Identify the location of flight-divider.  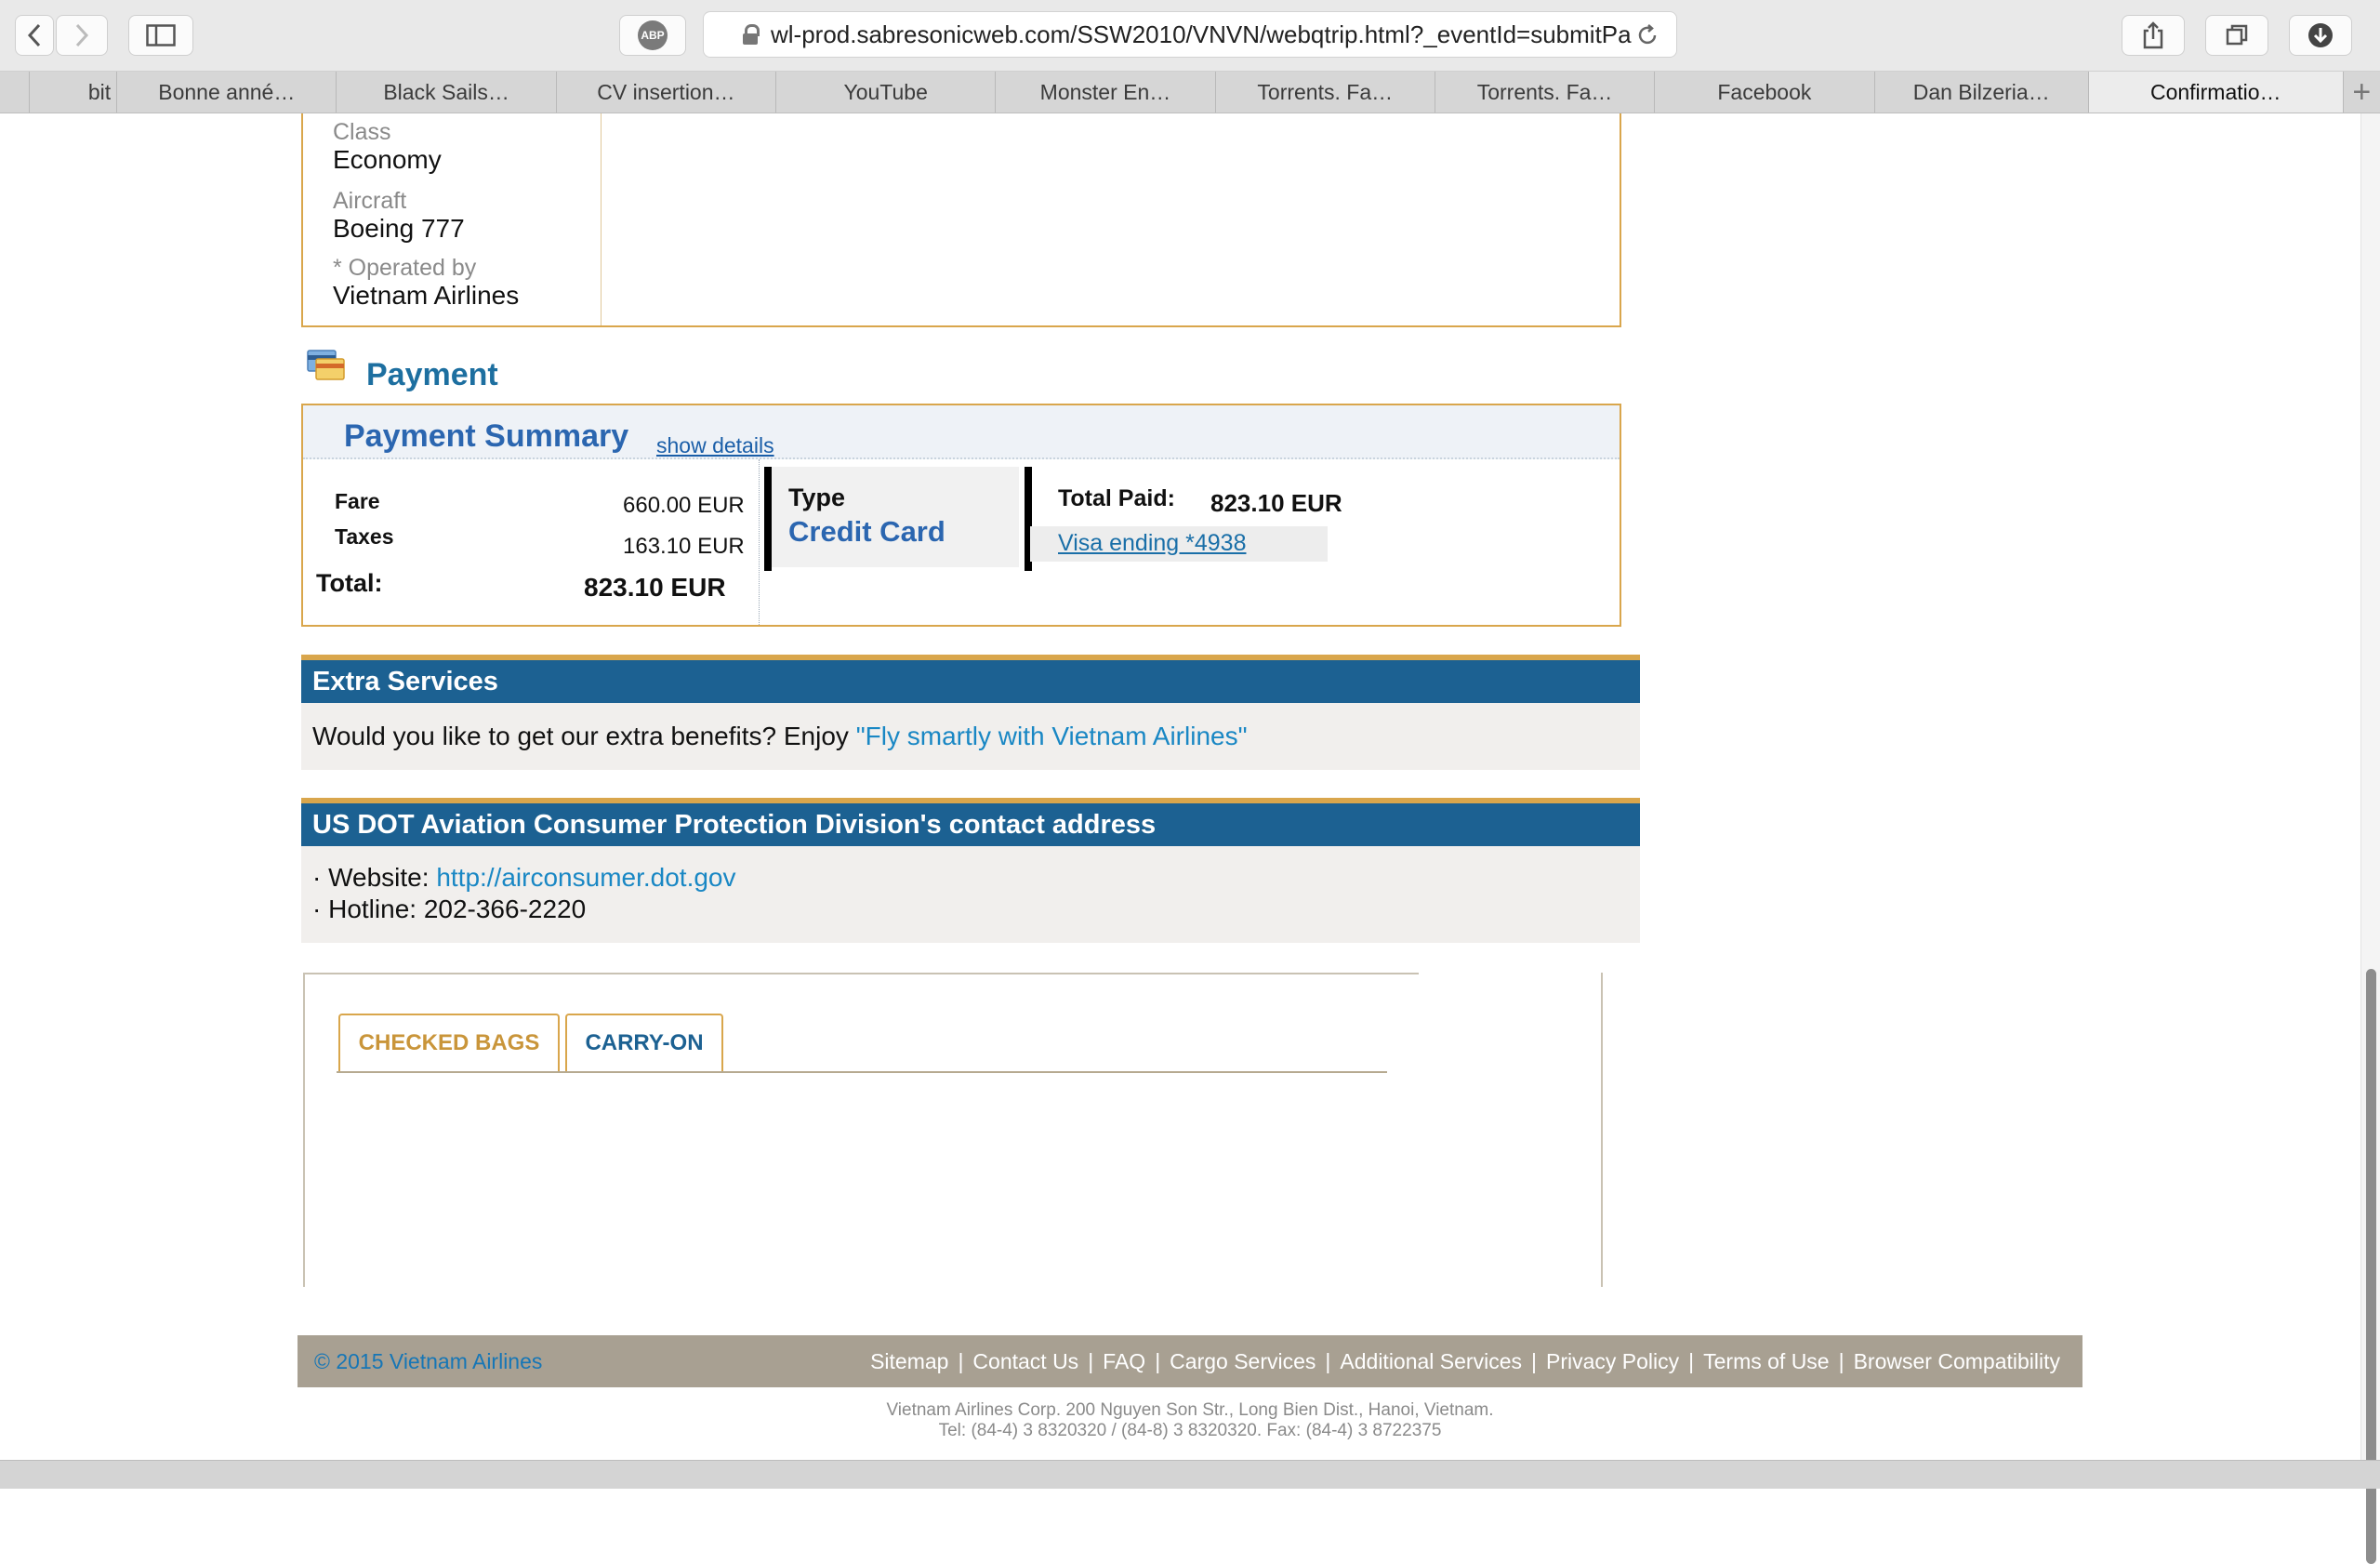
(601, 219).